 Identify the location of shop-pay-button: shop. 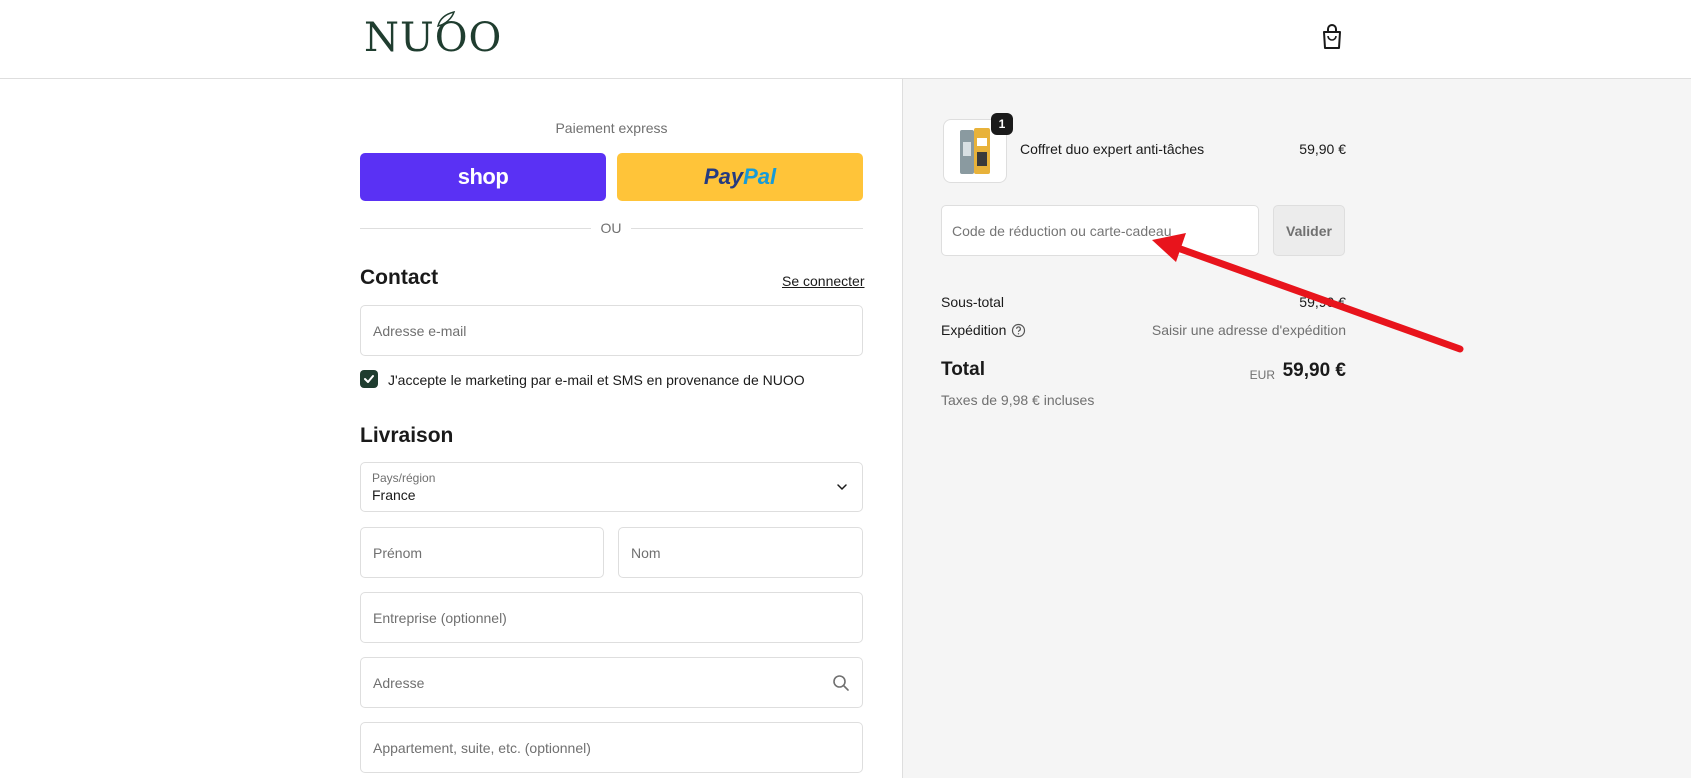
(483, 177).